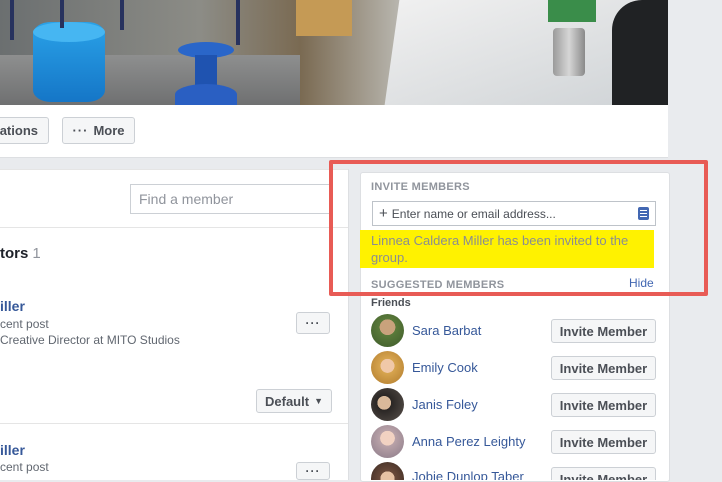 This screenshot has height=482, width=722. Describe the element at coordinates (514, 331) in the screenshot. I see `list-item: Sara Barbat Invite Member` at that location.